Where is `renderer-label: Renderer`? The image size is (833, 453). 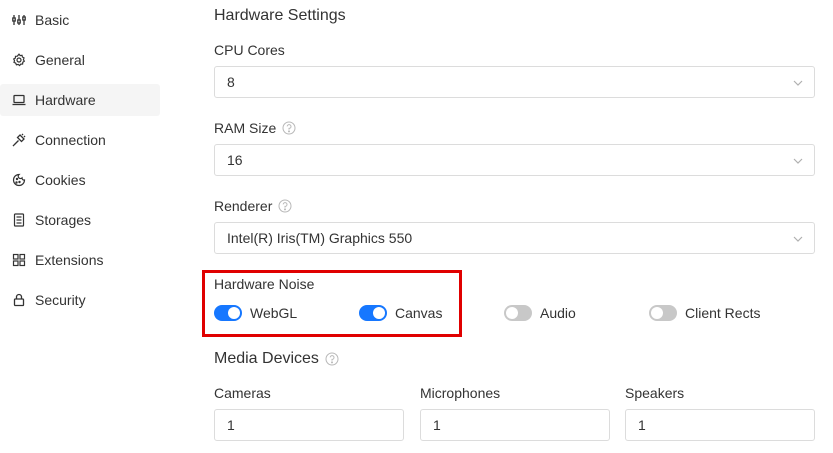 renderer-label: Renderer is located at coordinates (253, 206).